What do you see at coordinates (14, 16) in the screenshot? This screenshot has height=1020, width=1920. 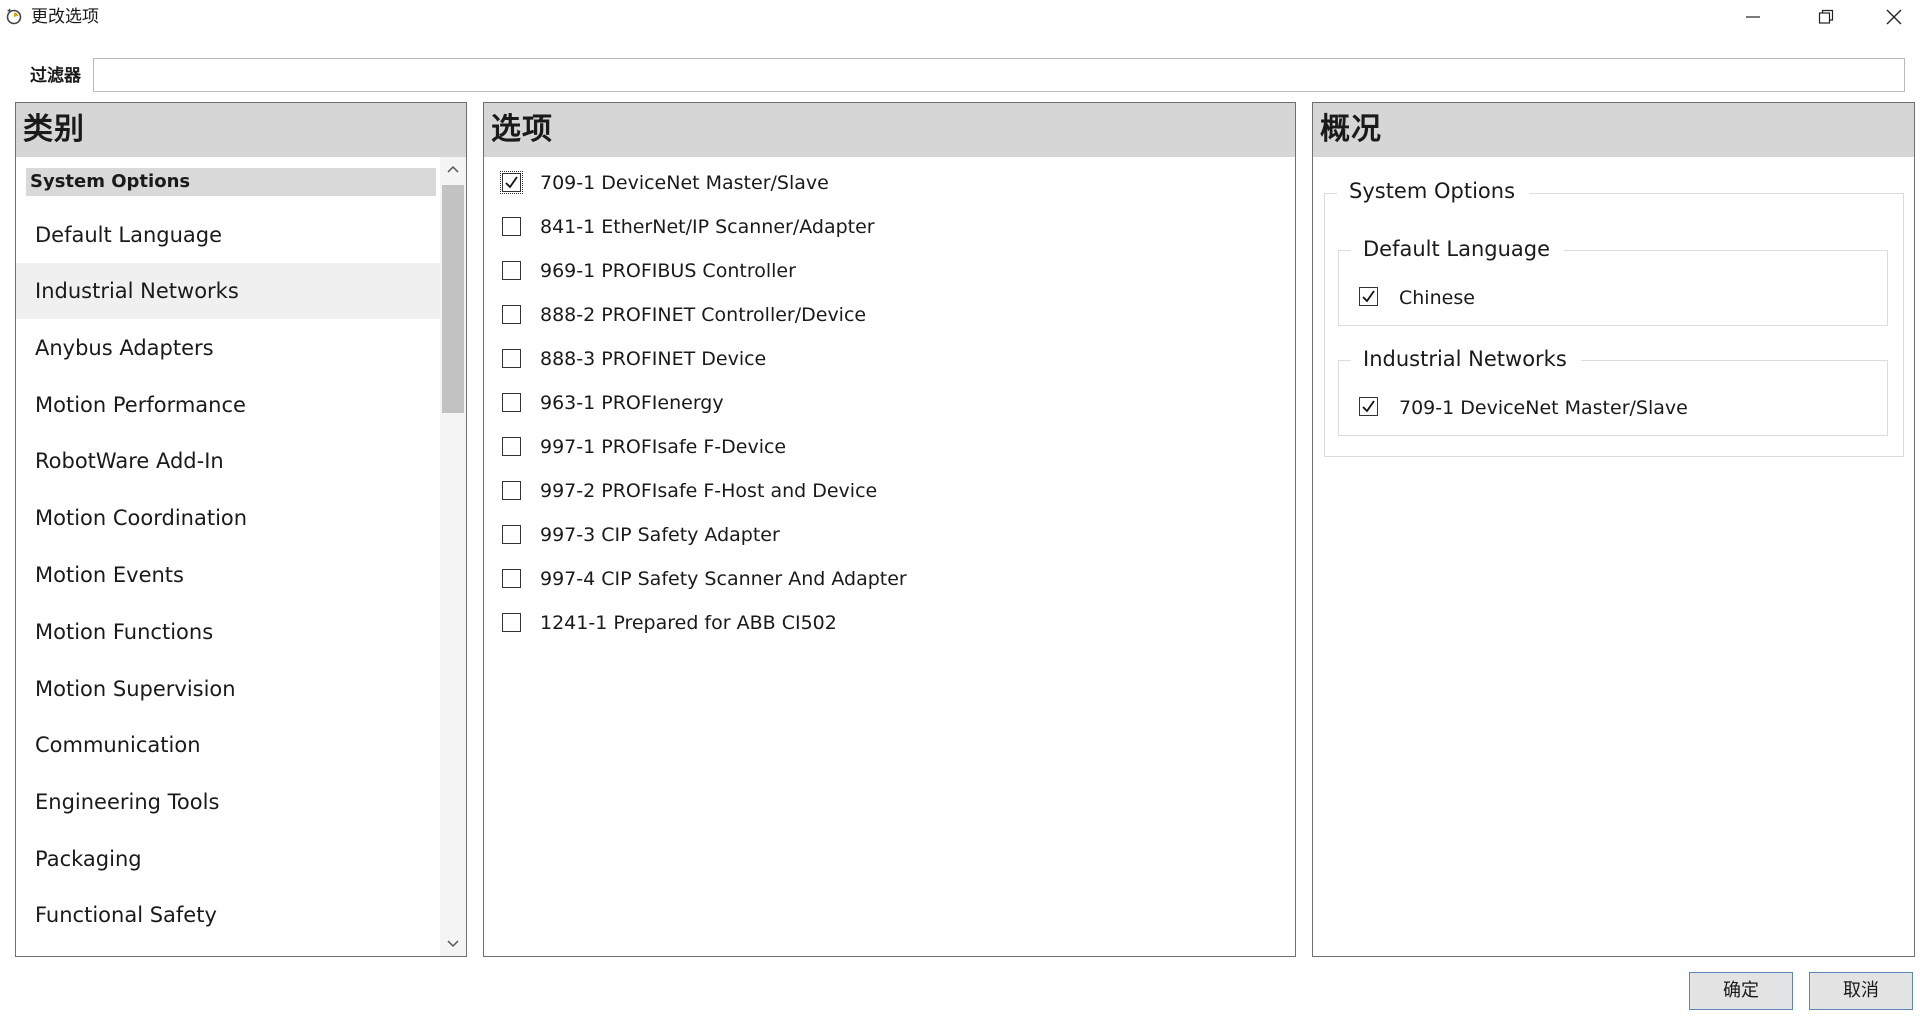 I see `rotate-icon` at bounding box center [14, 16].